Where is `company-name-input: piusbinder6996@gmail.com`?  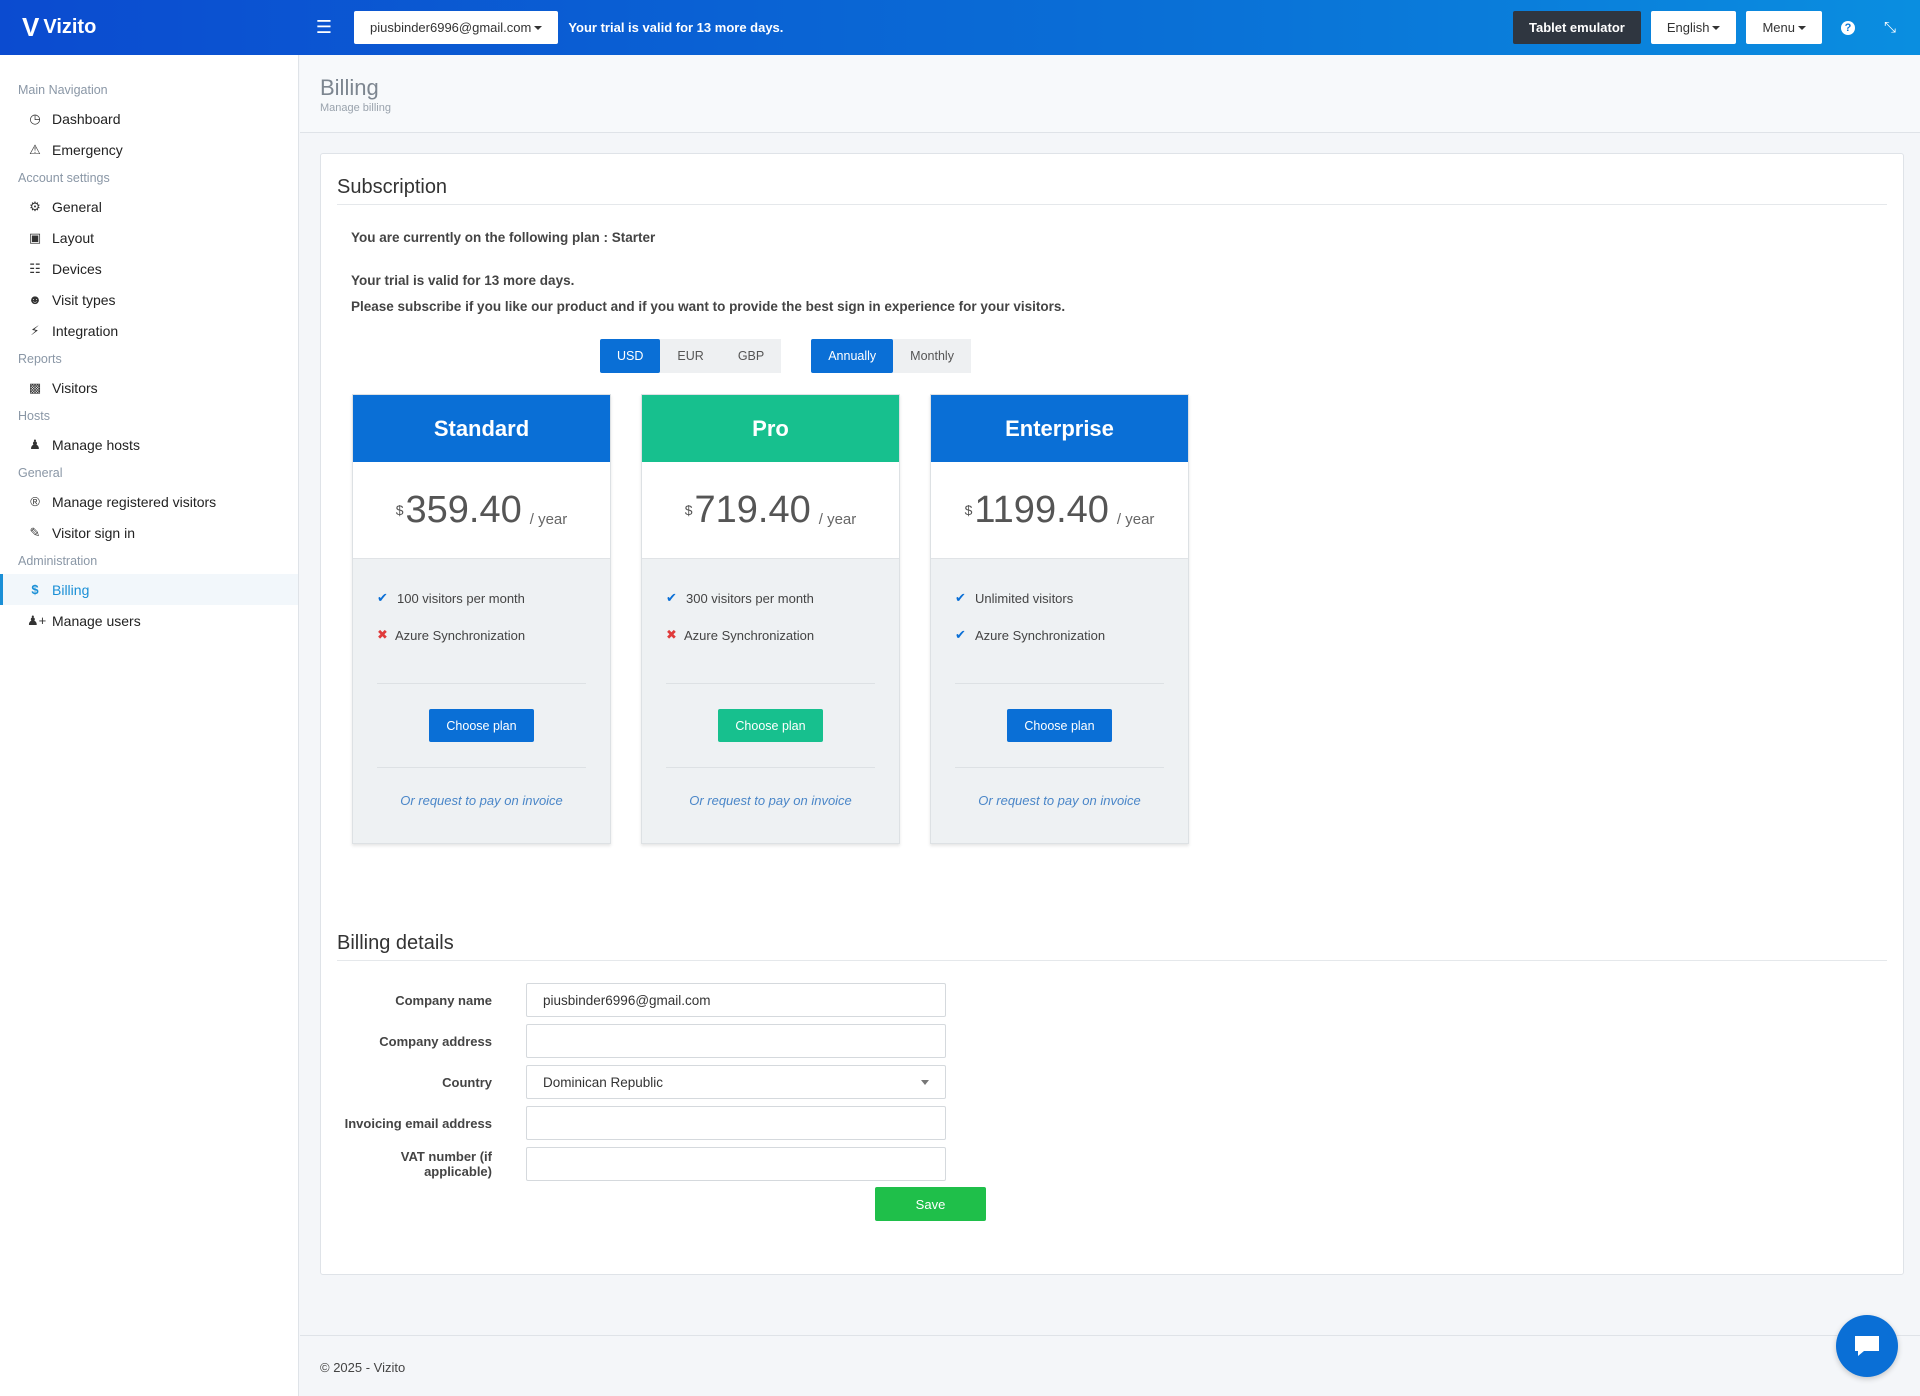 company-name-input: piusbinder6996@gmail.com is located at coordinates (736, 1000).